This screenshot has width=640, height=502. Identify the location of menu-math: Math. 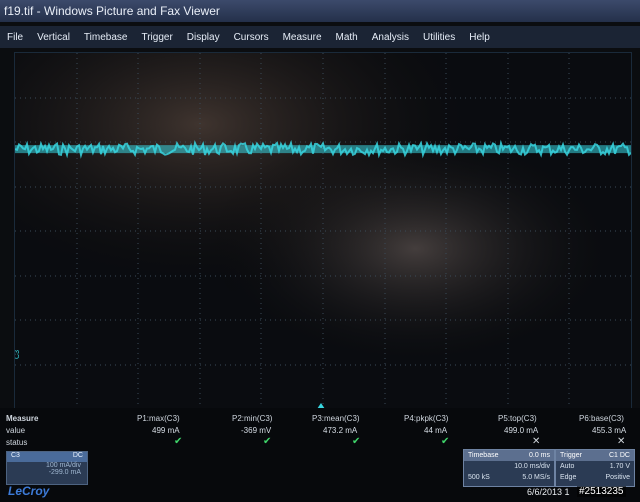
(347, 37).